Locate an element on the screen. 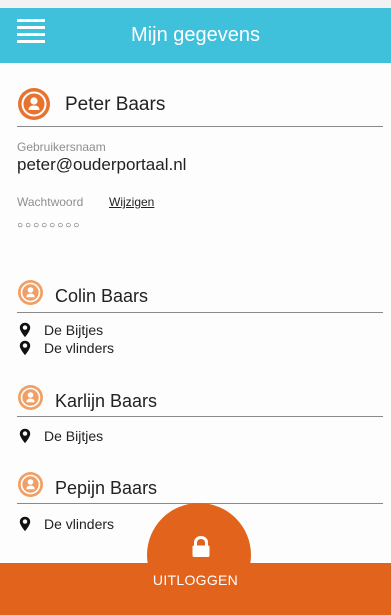 The width and height of the screenshot is (391, 615). child-name: Colin Baars is located at coordinates (102, 296).